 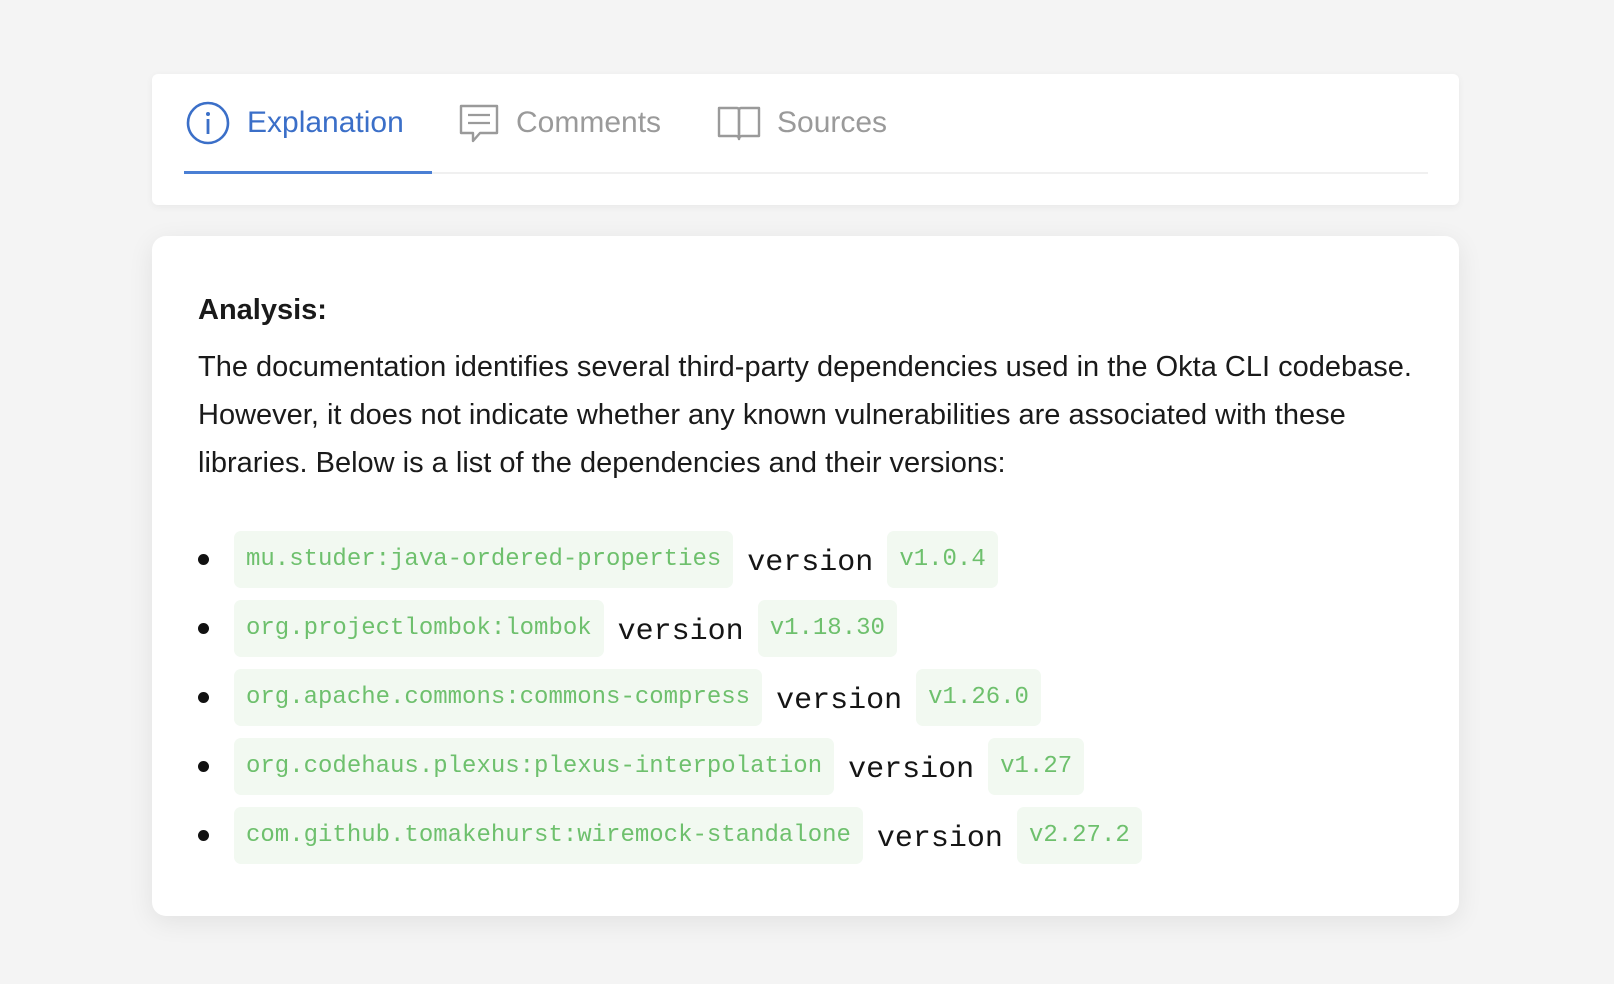 What do you see at coordinates (739, 123) in the screenshot?
I see `book-icon` at bounding box center [739, 123].